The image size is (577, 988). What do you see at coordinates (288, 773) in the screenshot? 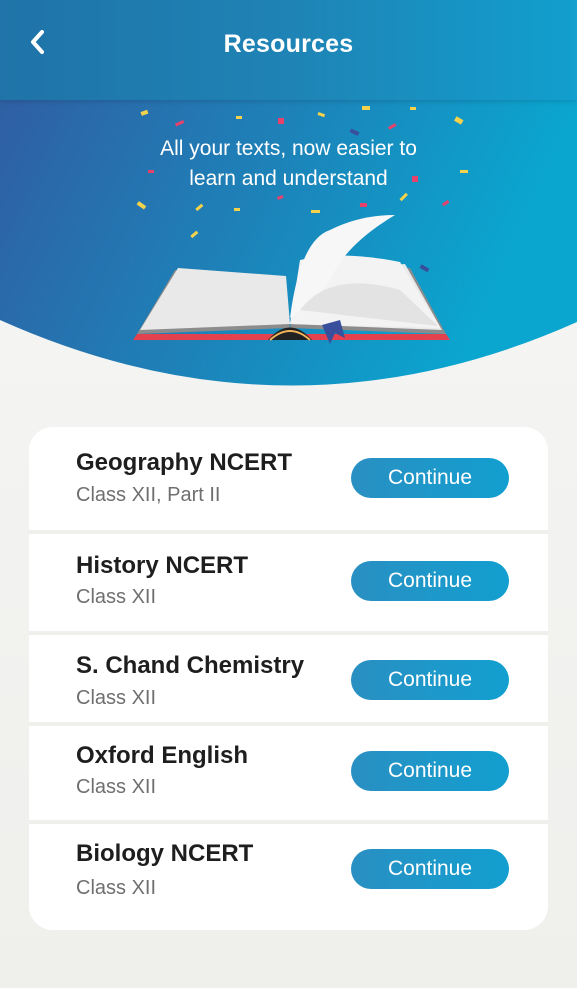
I see `resource-item: Oxford English Class XII Continue` at bounding box center [288, 773].